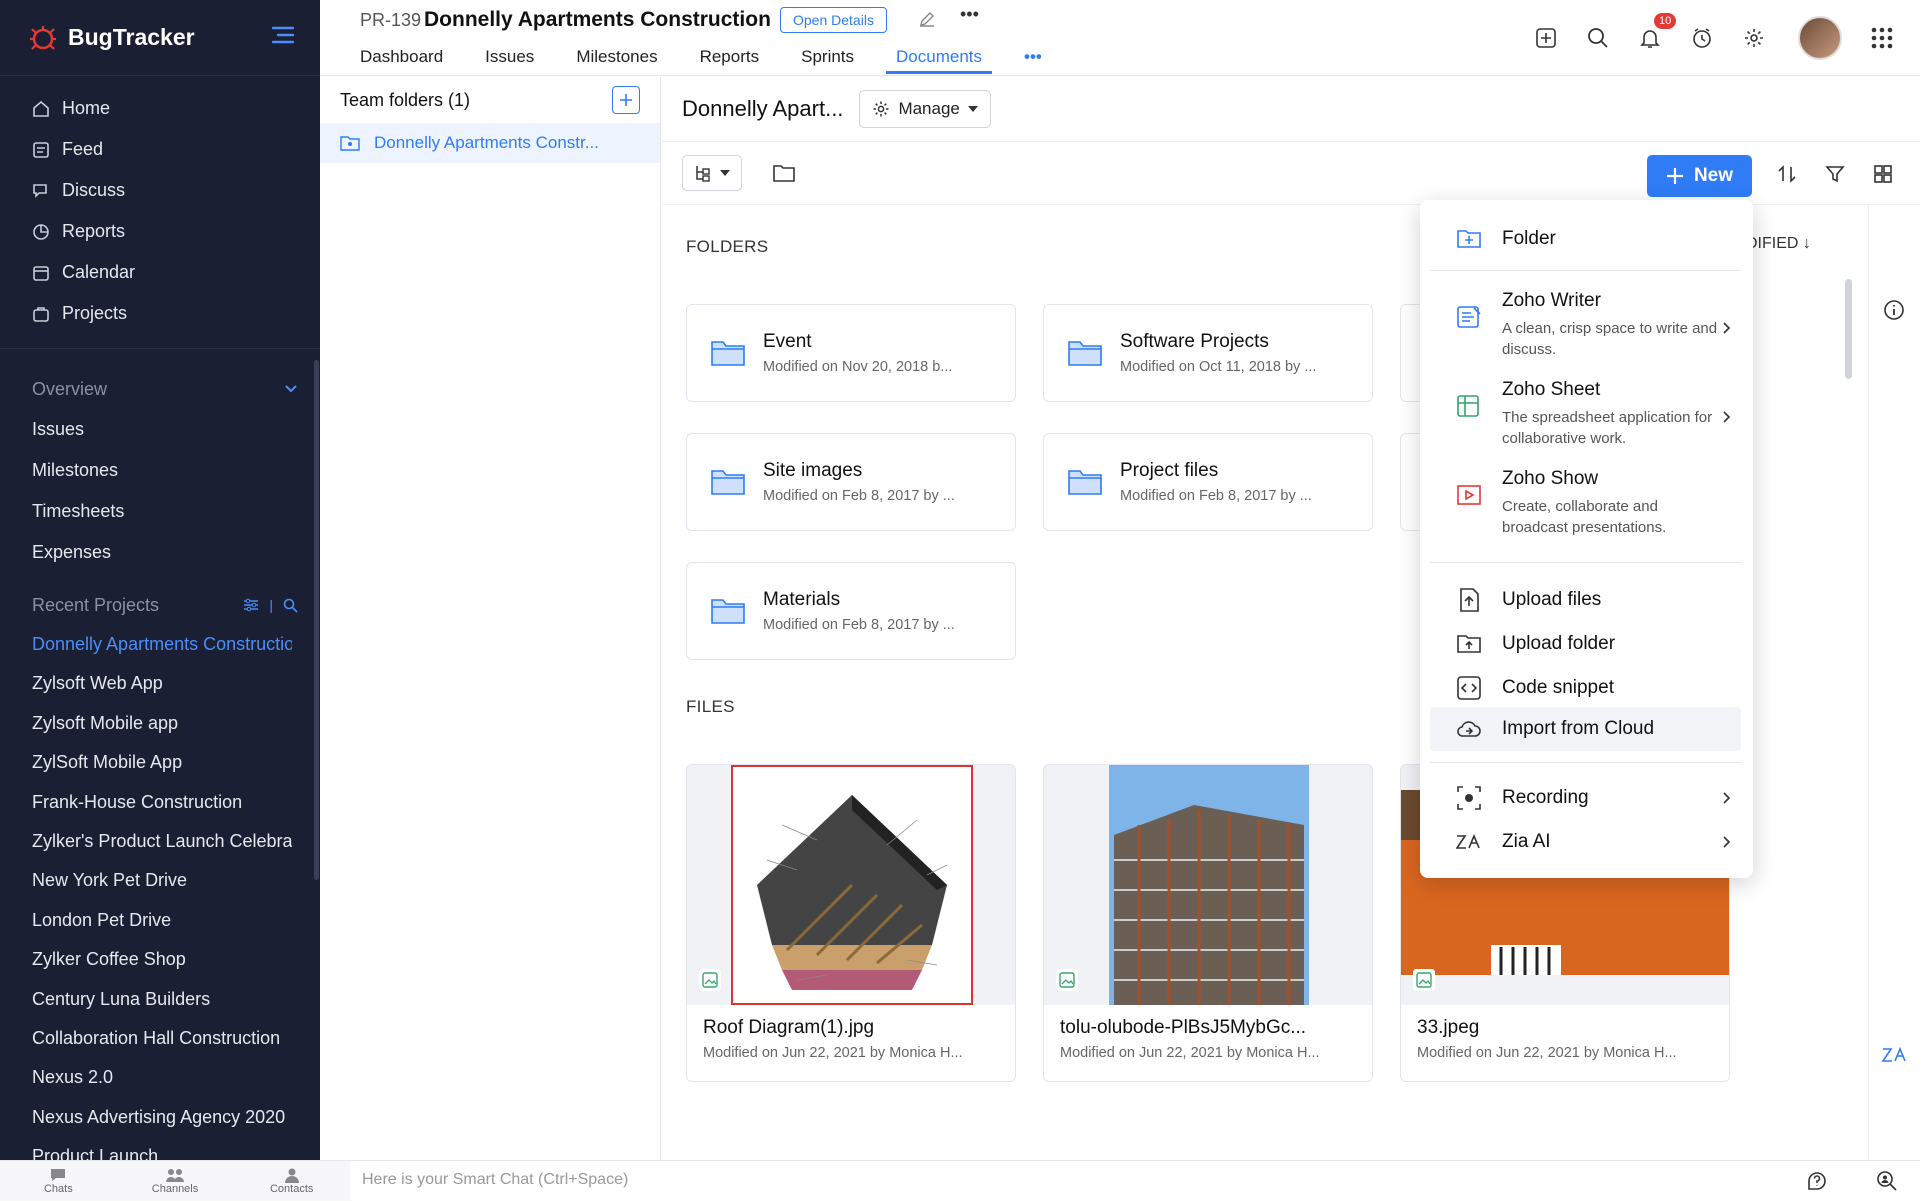 The width and height of the screenshot is (1920, 1201). What do you see at coordinates (146, 1117) in the screenshot?
I see `recent-project-item: Nexus Advertising Agency 2020` at bounding box center [146, 1117].